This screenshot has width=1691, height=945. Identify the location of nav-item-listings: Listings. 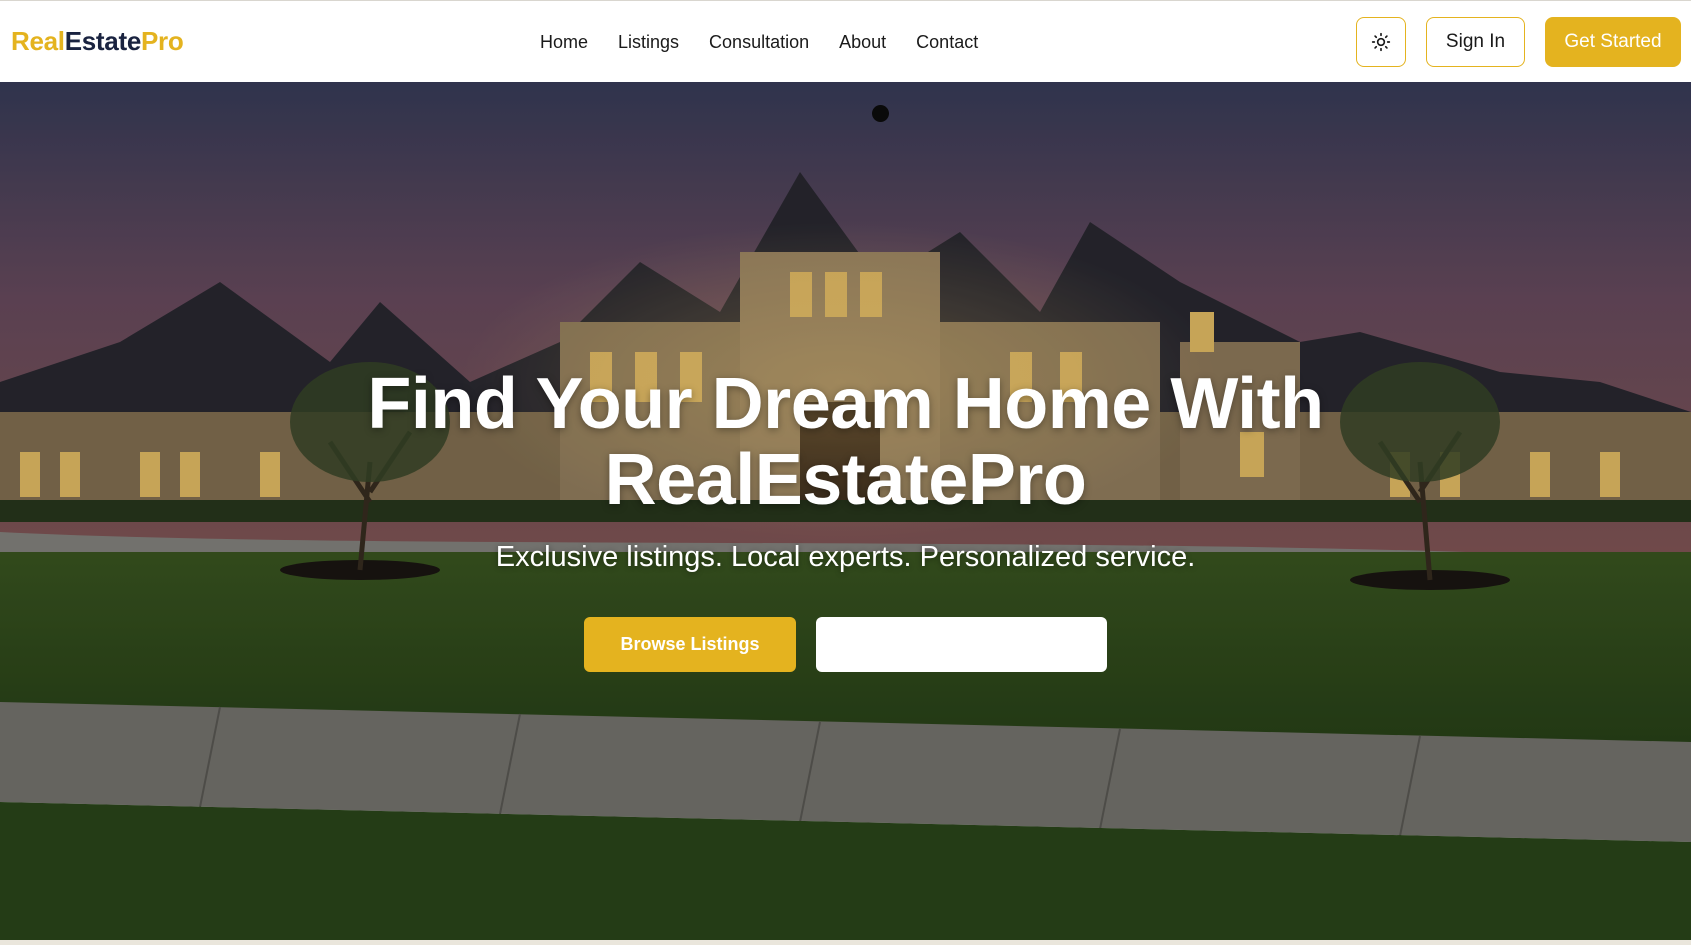
(648, 42).